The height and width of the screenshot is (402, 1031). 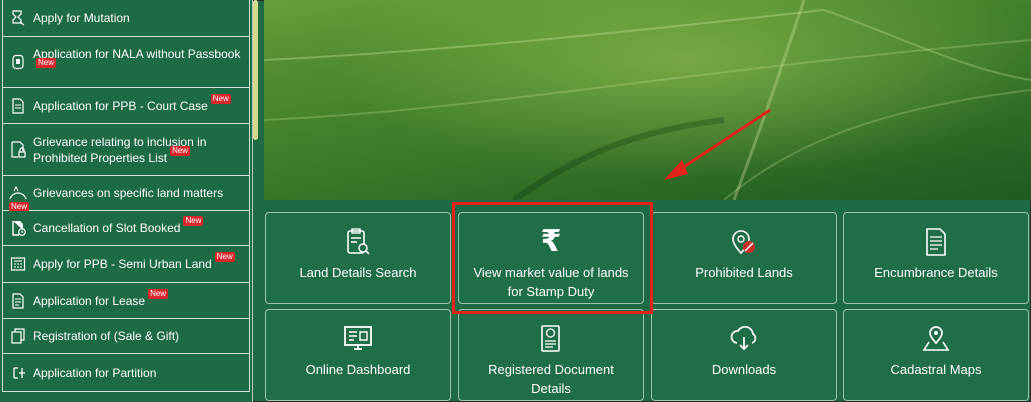 What do you see at coordinates (358, 272) in the screenshot?
I see `tile-label: Land Details Search` at bounding box center [358, 272].